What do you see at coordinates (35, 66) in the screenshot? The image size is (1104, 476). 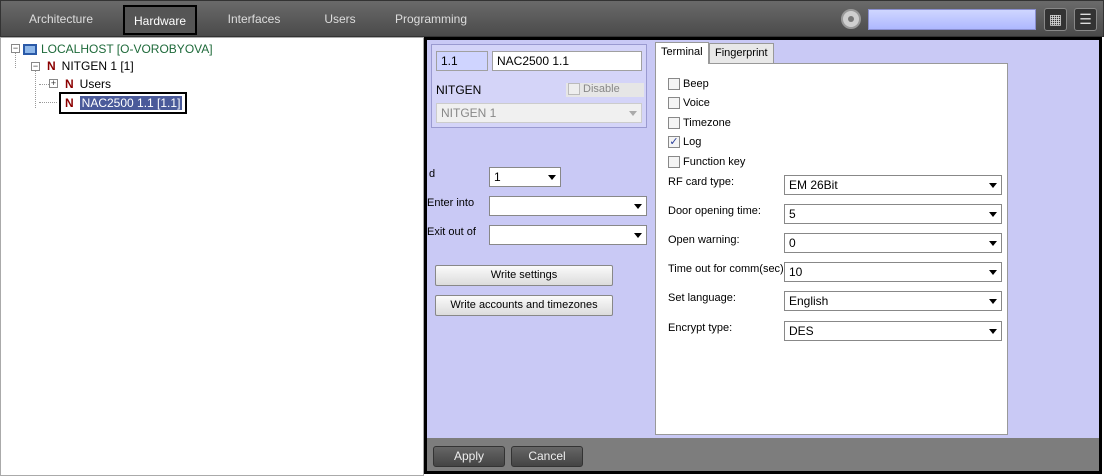 I see `expand-device-toggle: −` at bounding box center [35, 66].